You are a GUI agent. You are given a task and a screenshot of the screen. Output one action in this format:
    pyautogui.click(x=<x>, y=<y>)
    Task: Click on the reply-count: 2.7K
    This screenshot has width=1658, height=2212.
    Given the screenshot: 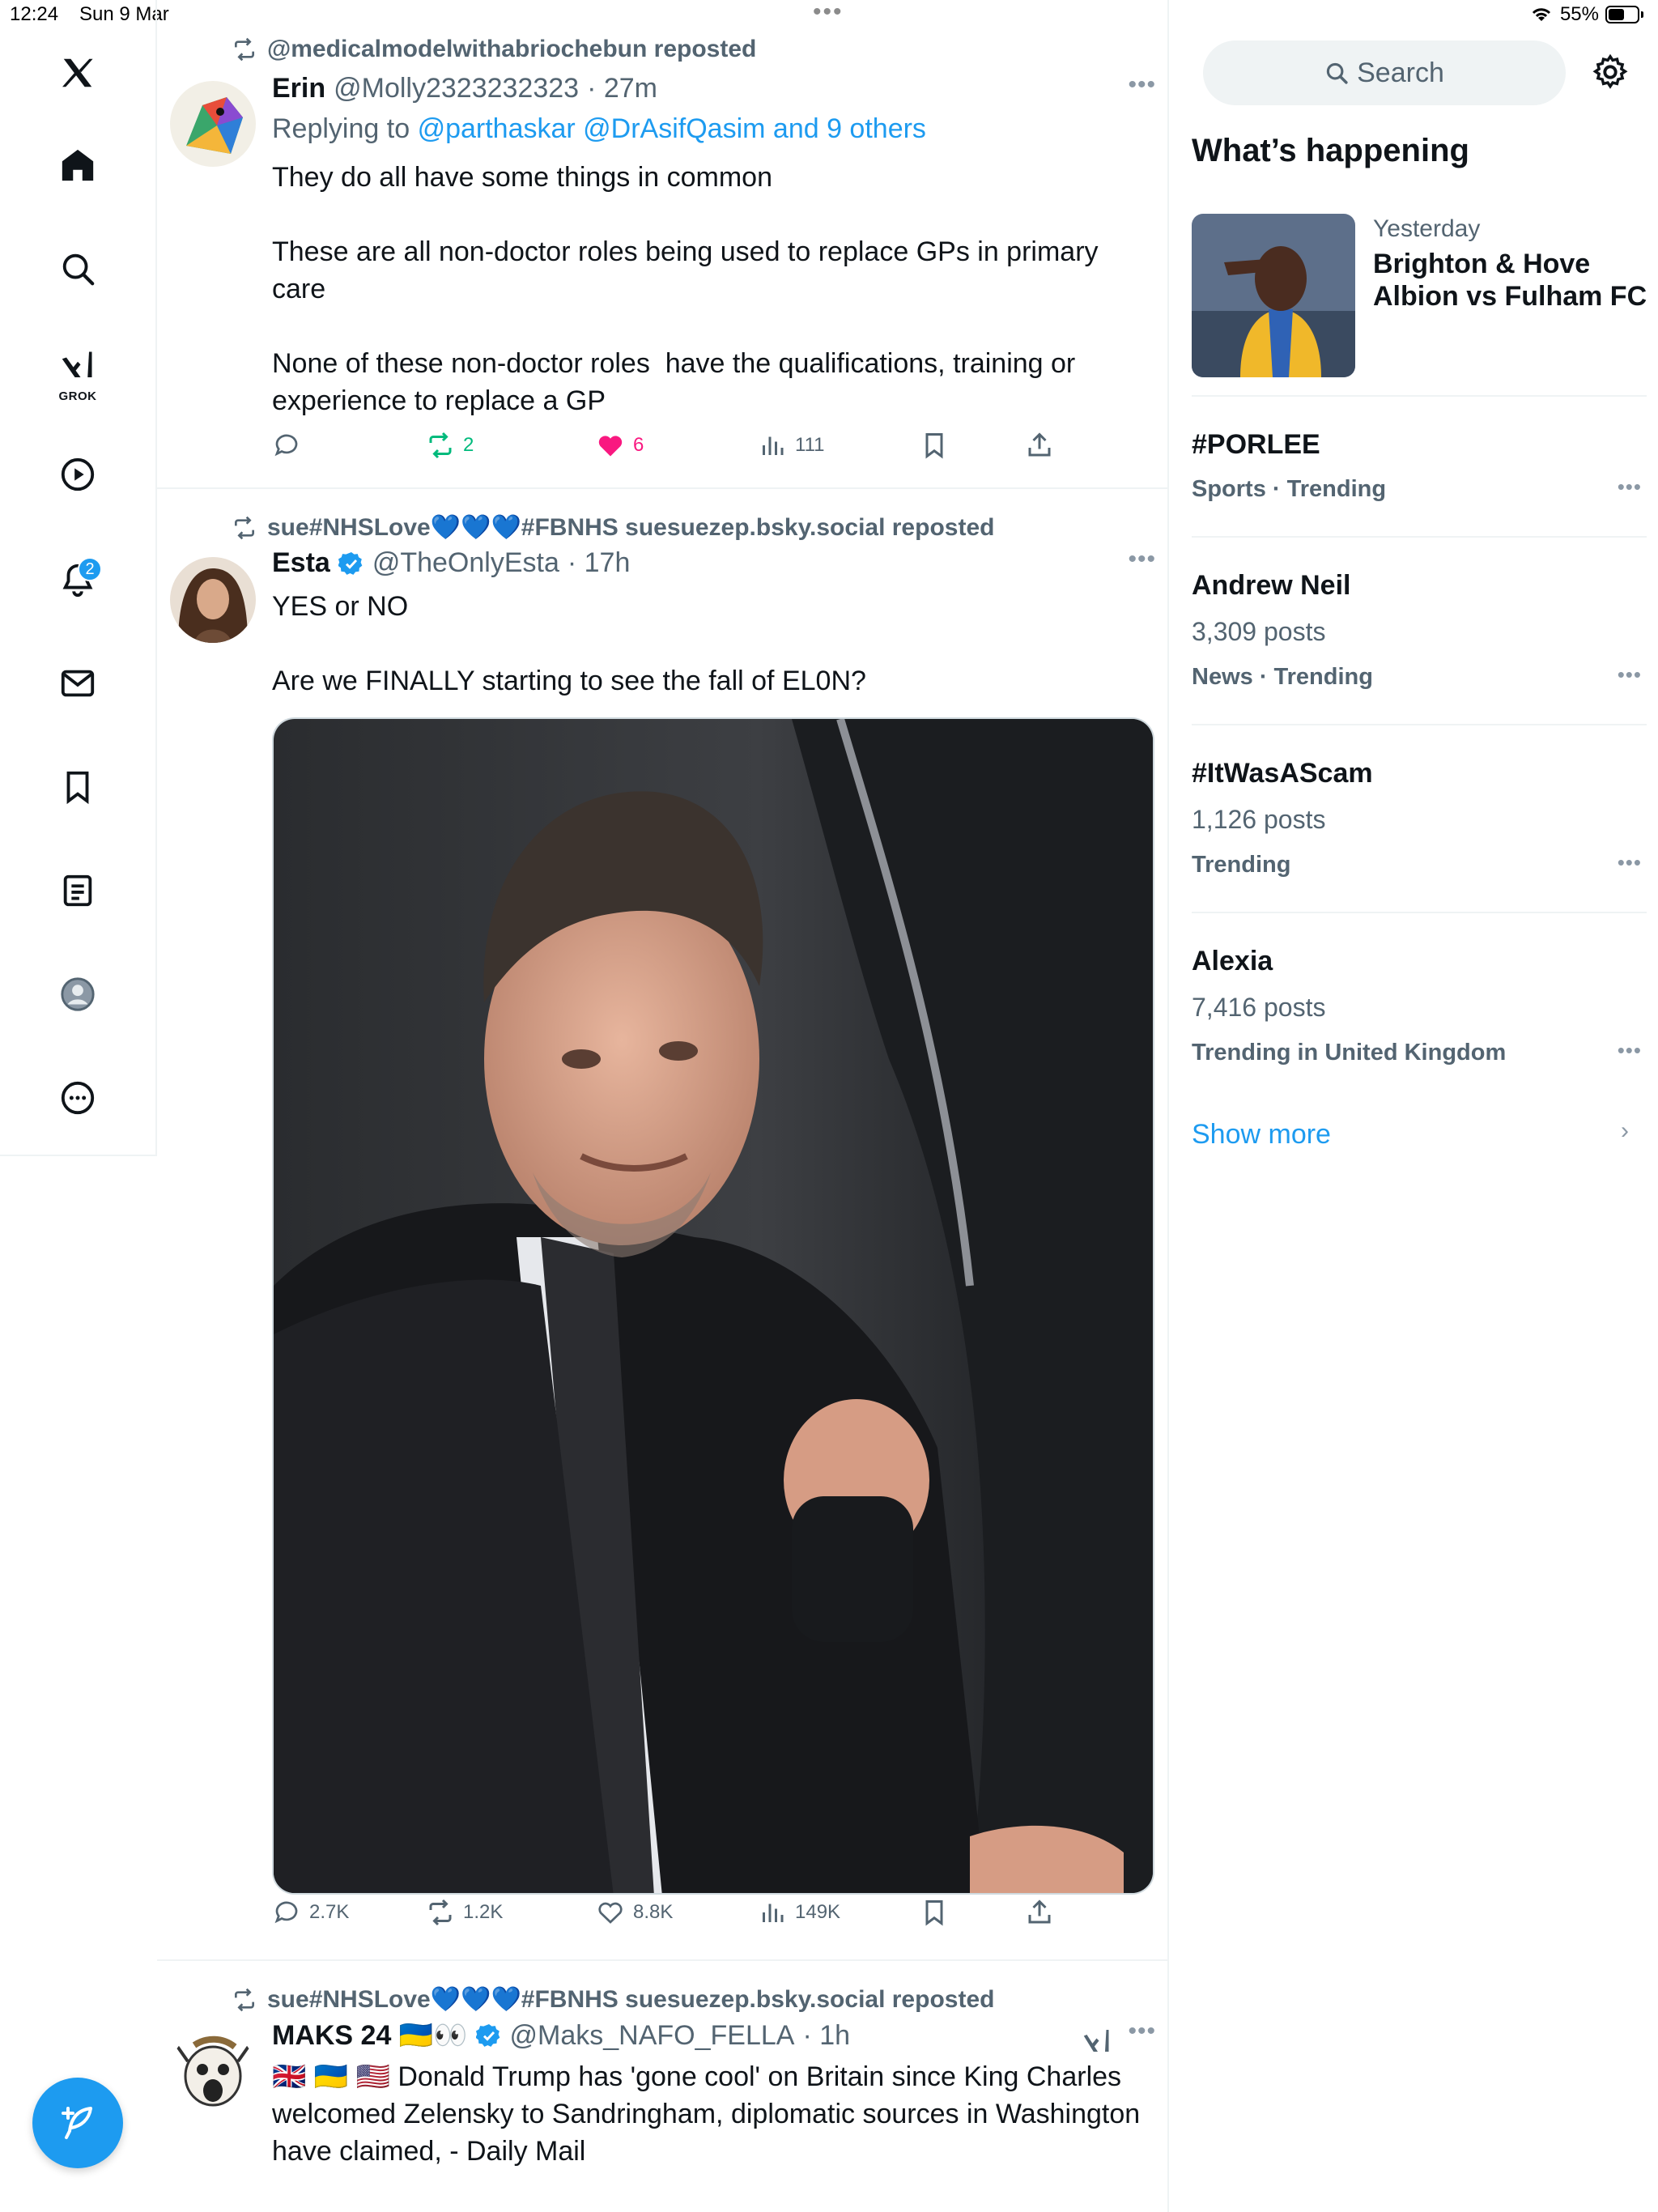 What is the action you would take?
    pyautogui.click(x=329, y=1912)
    